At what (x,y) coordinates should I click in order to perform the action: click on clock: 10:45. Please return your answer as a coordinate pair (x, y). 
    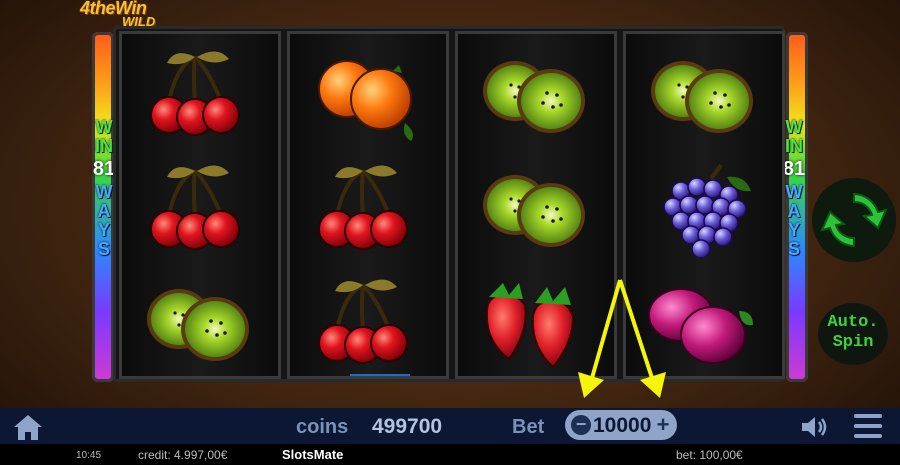
    Looking at the image, I should click on (89, 455).